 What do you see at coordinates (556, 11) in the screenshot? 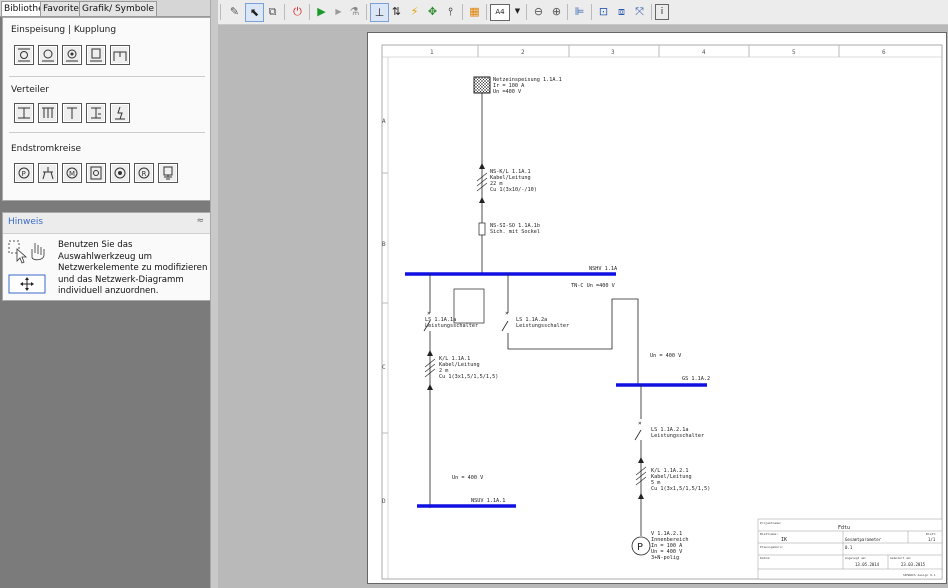
I see `zoom-in-icon: ⊕` at bounding box center [556, 11].